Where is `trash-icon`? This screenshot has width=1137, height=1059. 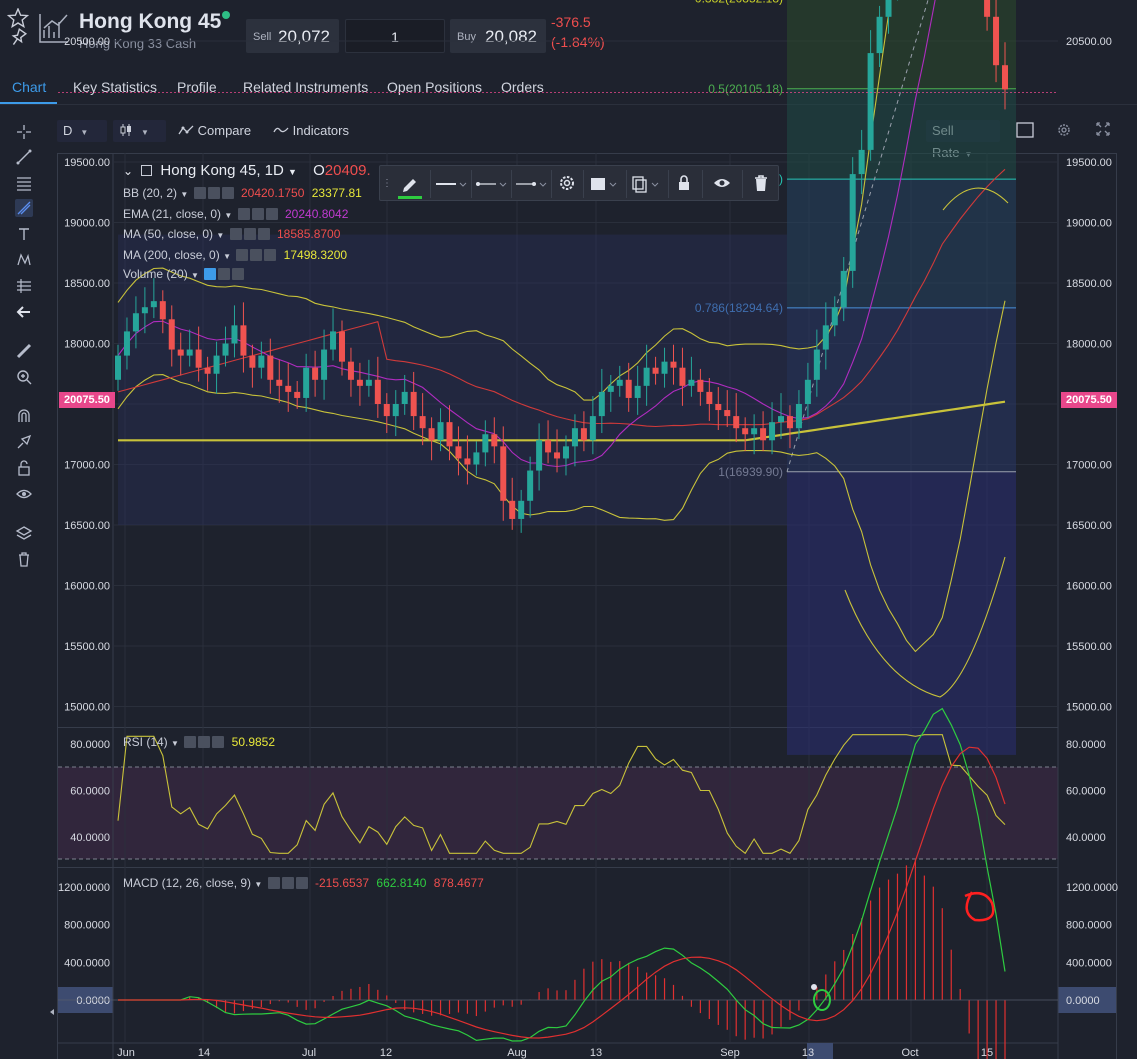
trash-icon is located at coordinates (761, 183).